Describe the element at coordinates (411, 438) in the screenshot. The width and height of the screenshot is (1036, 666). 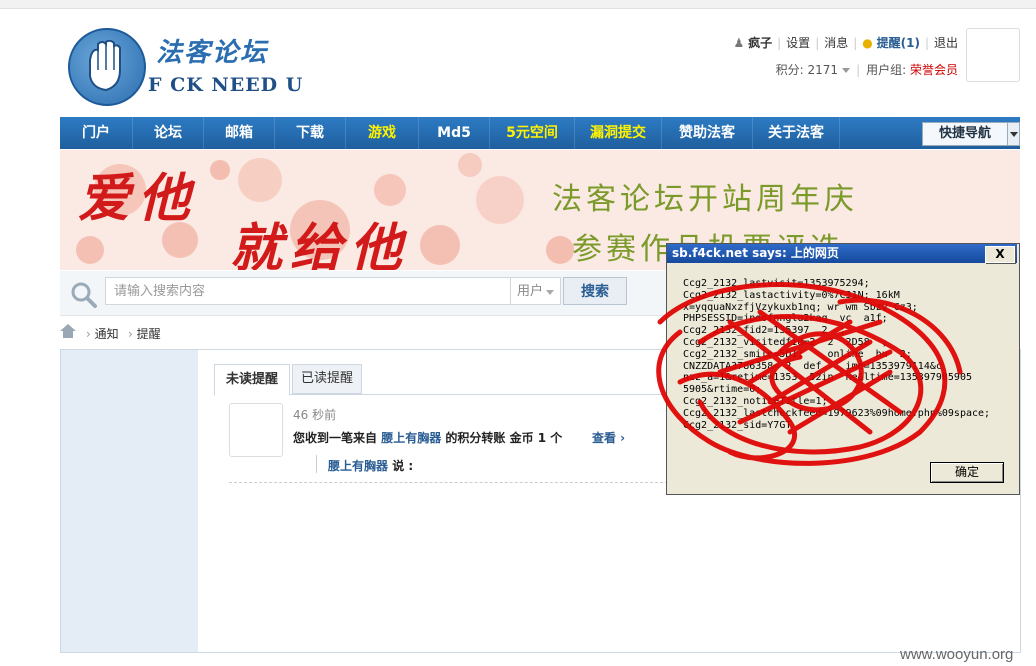
I see `sender-link: 腰上有胸器` at that location.